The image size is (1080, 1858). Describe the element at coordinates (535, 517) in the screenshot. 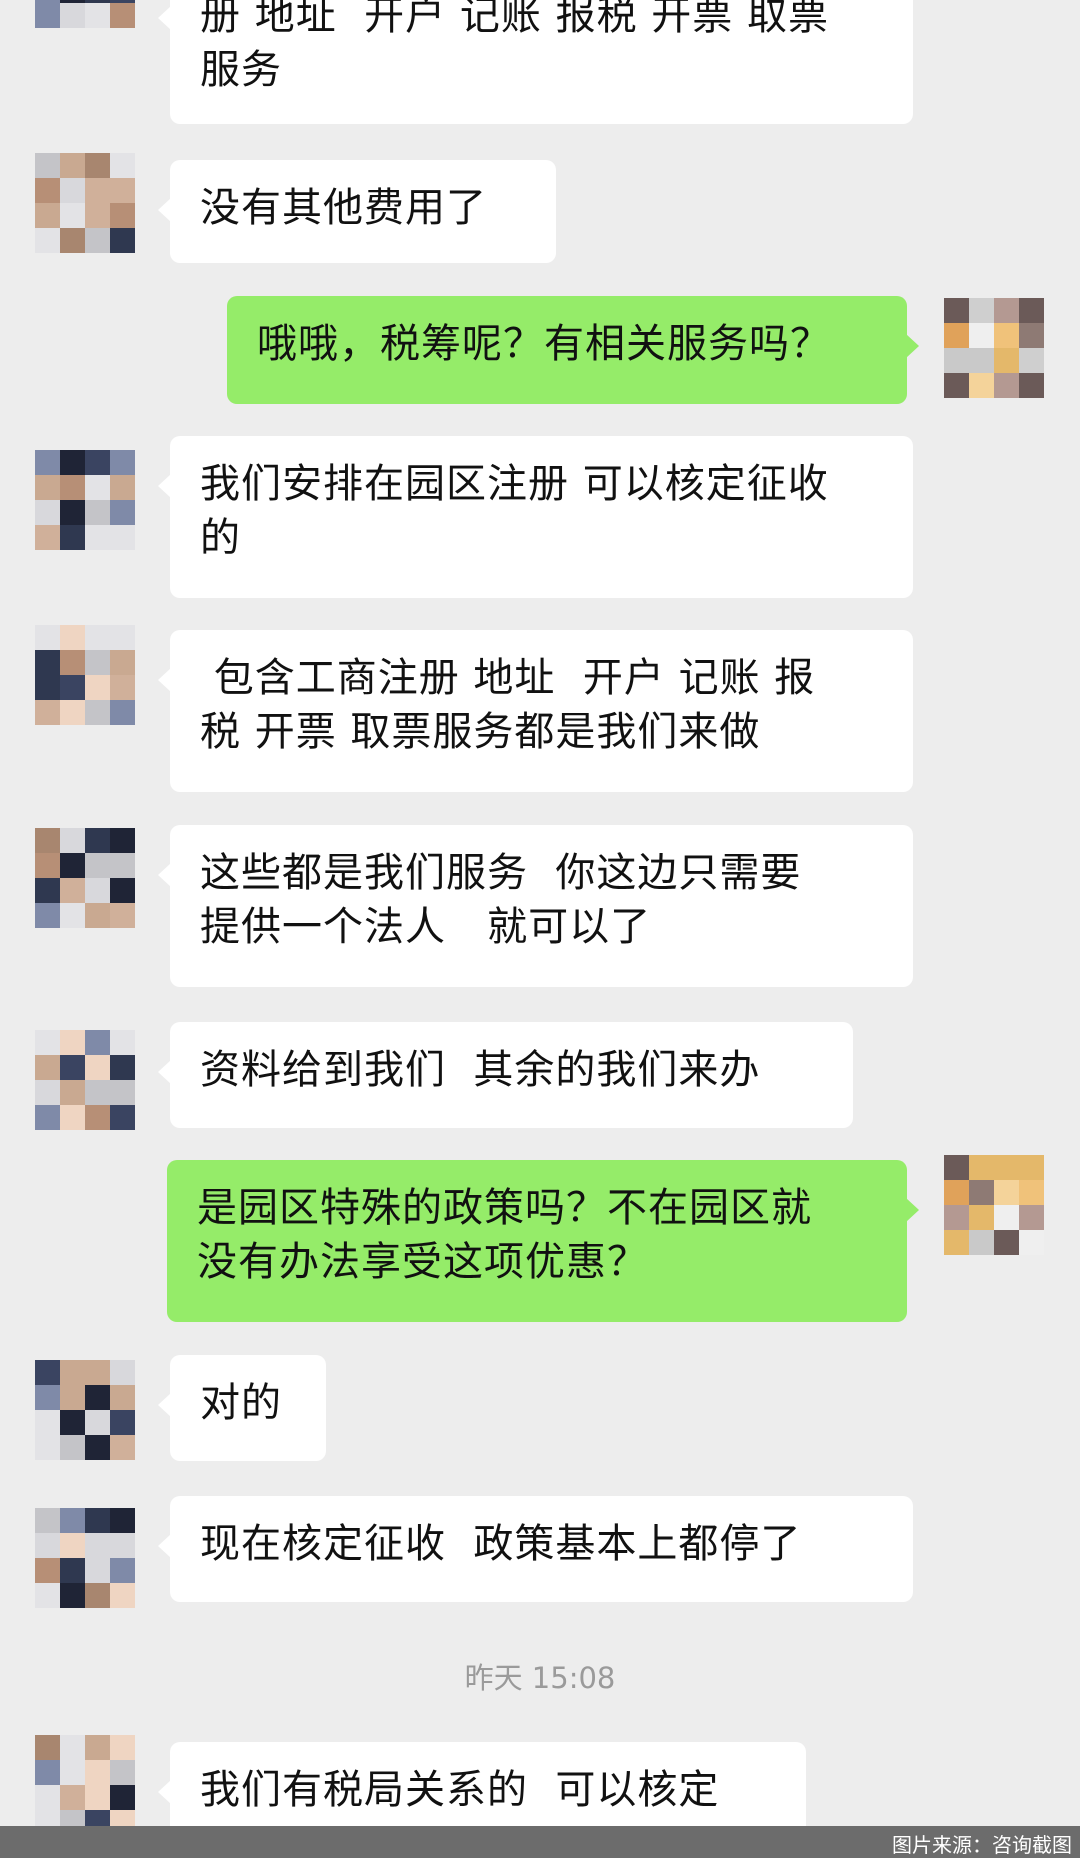

I see `message-bubble-incoming: 我们安排在园区注册 可以核定征收 的` at that location.